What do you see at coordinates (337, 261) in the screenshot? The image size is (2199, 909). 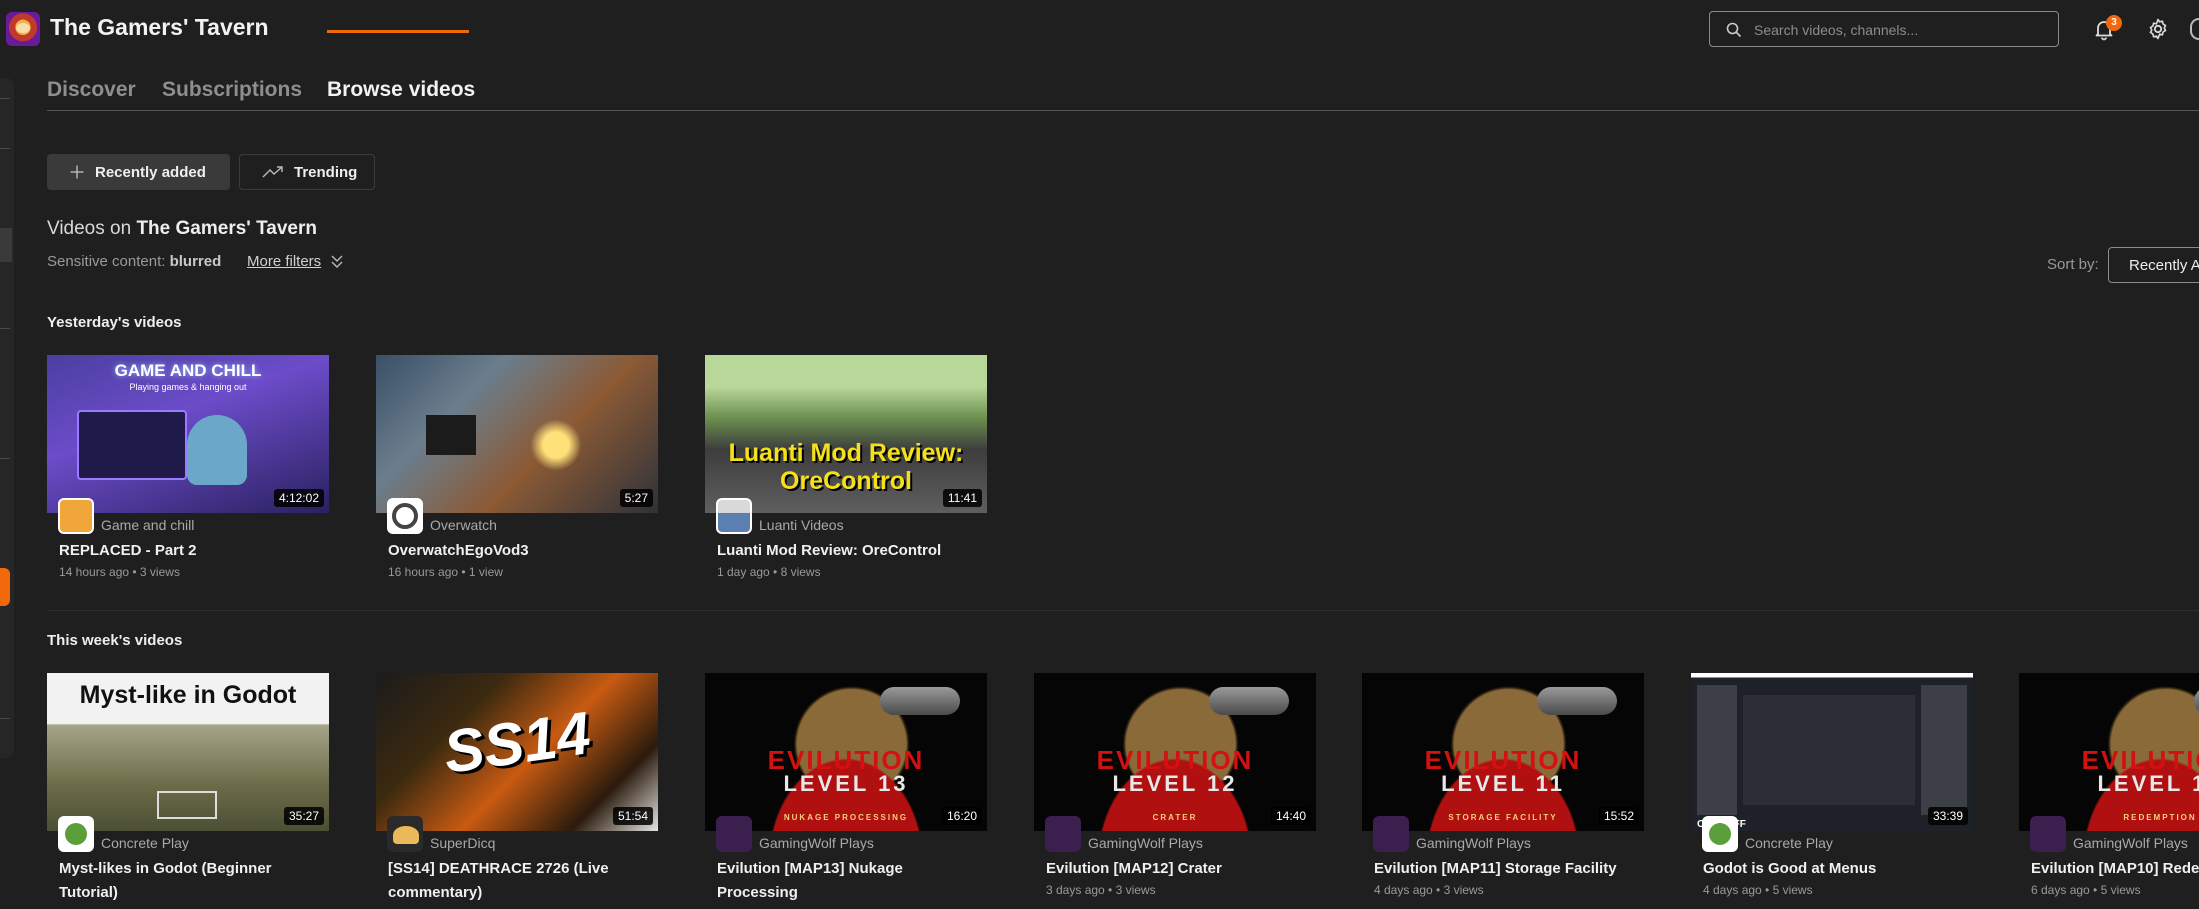 I see `double-chevron-down-icon` at bounding box center [337, 261].